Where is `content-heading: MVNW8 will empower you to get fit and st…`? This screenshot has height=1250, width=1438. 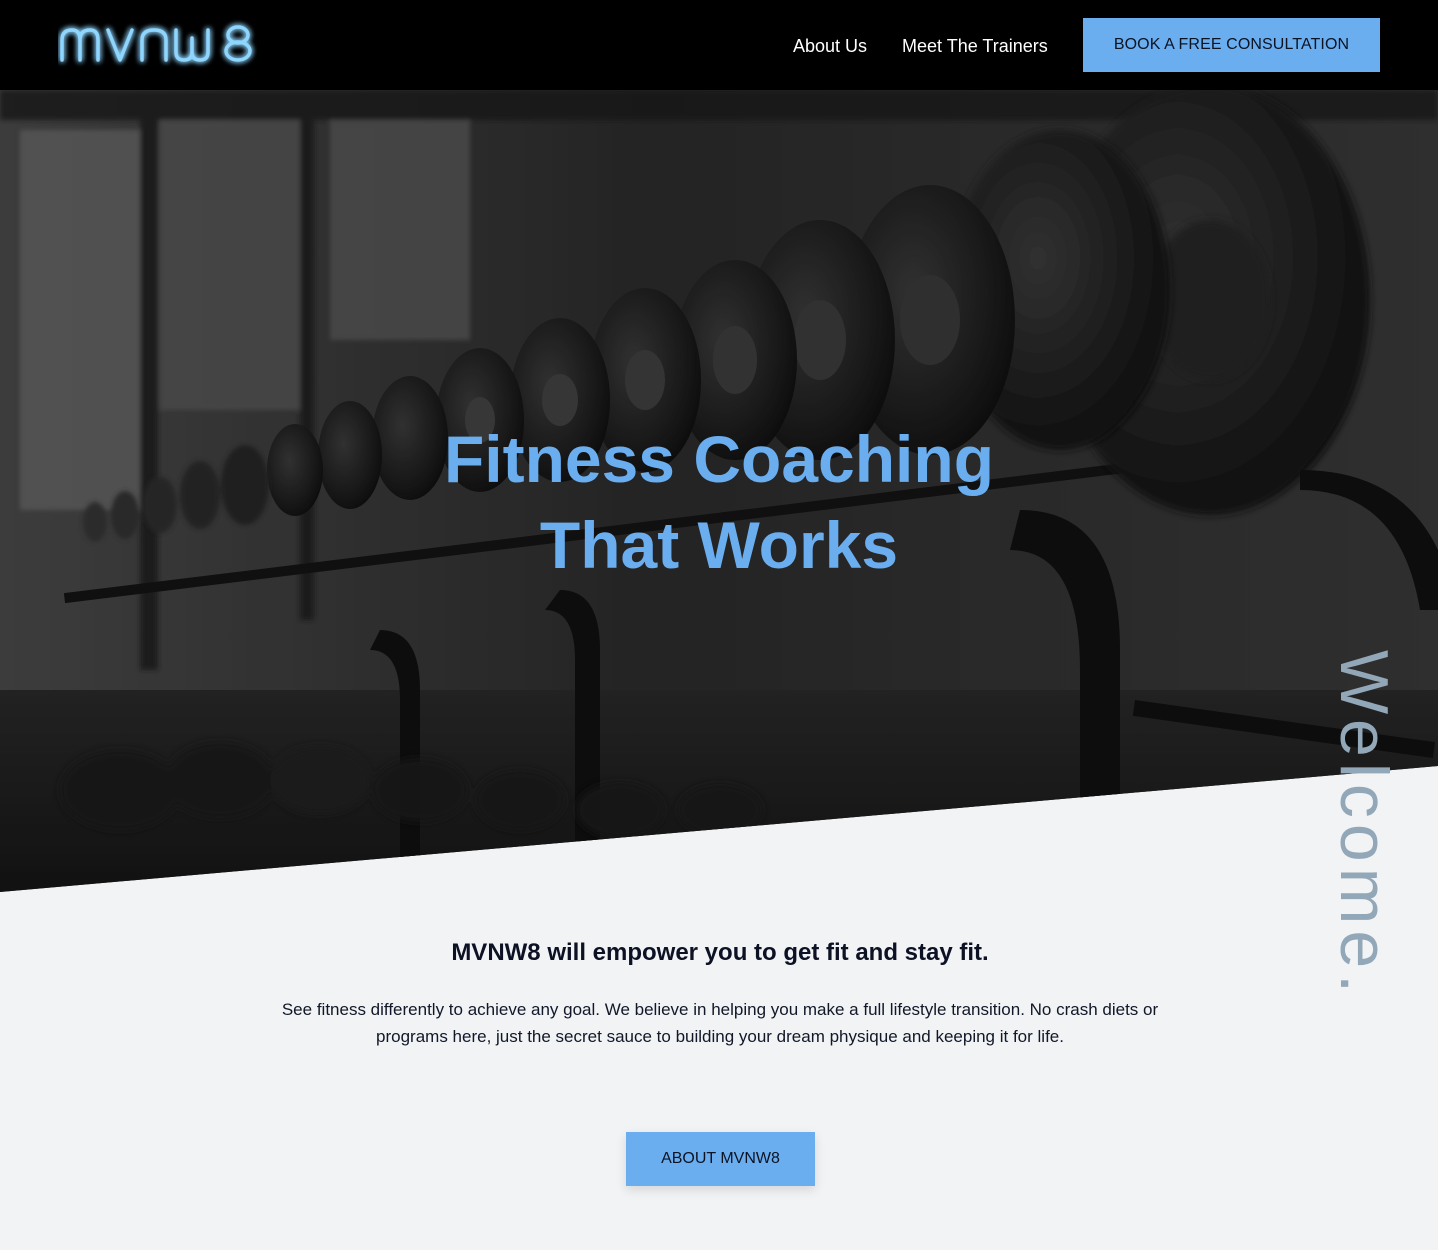
content-heading: MVNW8 will empower you to get fit and st… is located at coordinates (720, 952).